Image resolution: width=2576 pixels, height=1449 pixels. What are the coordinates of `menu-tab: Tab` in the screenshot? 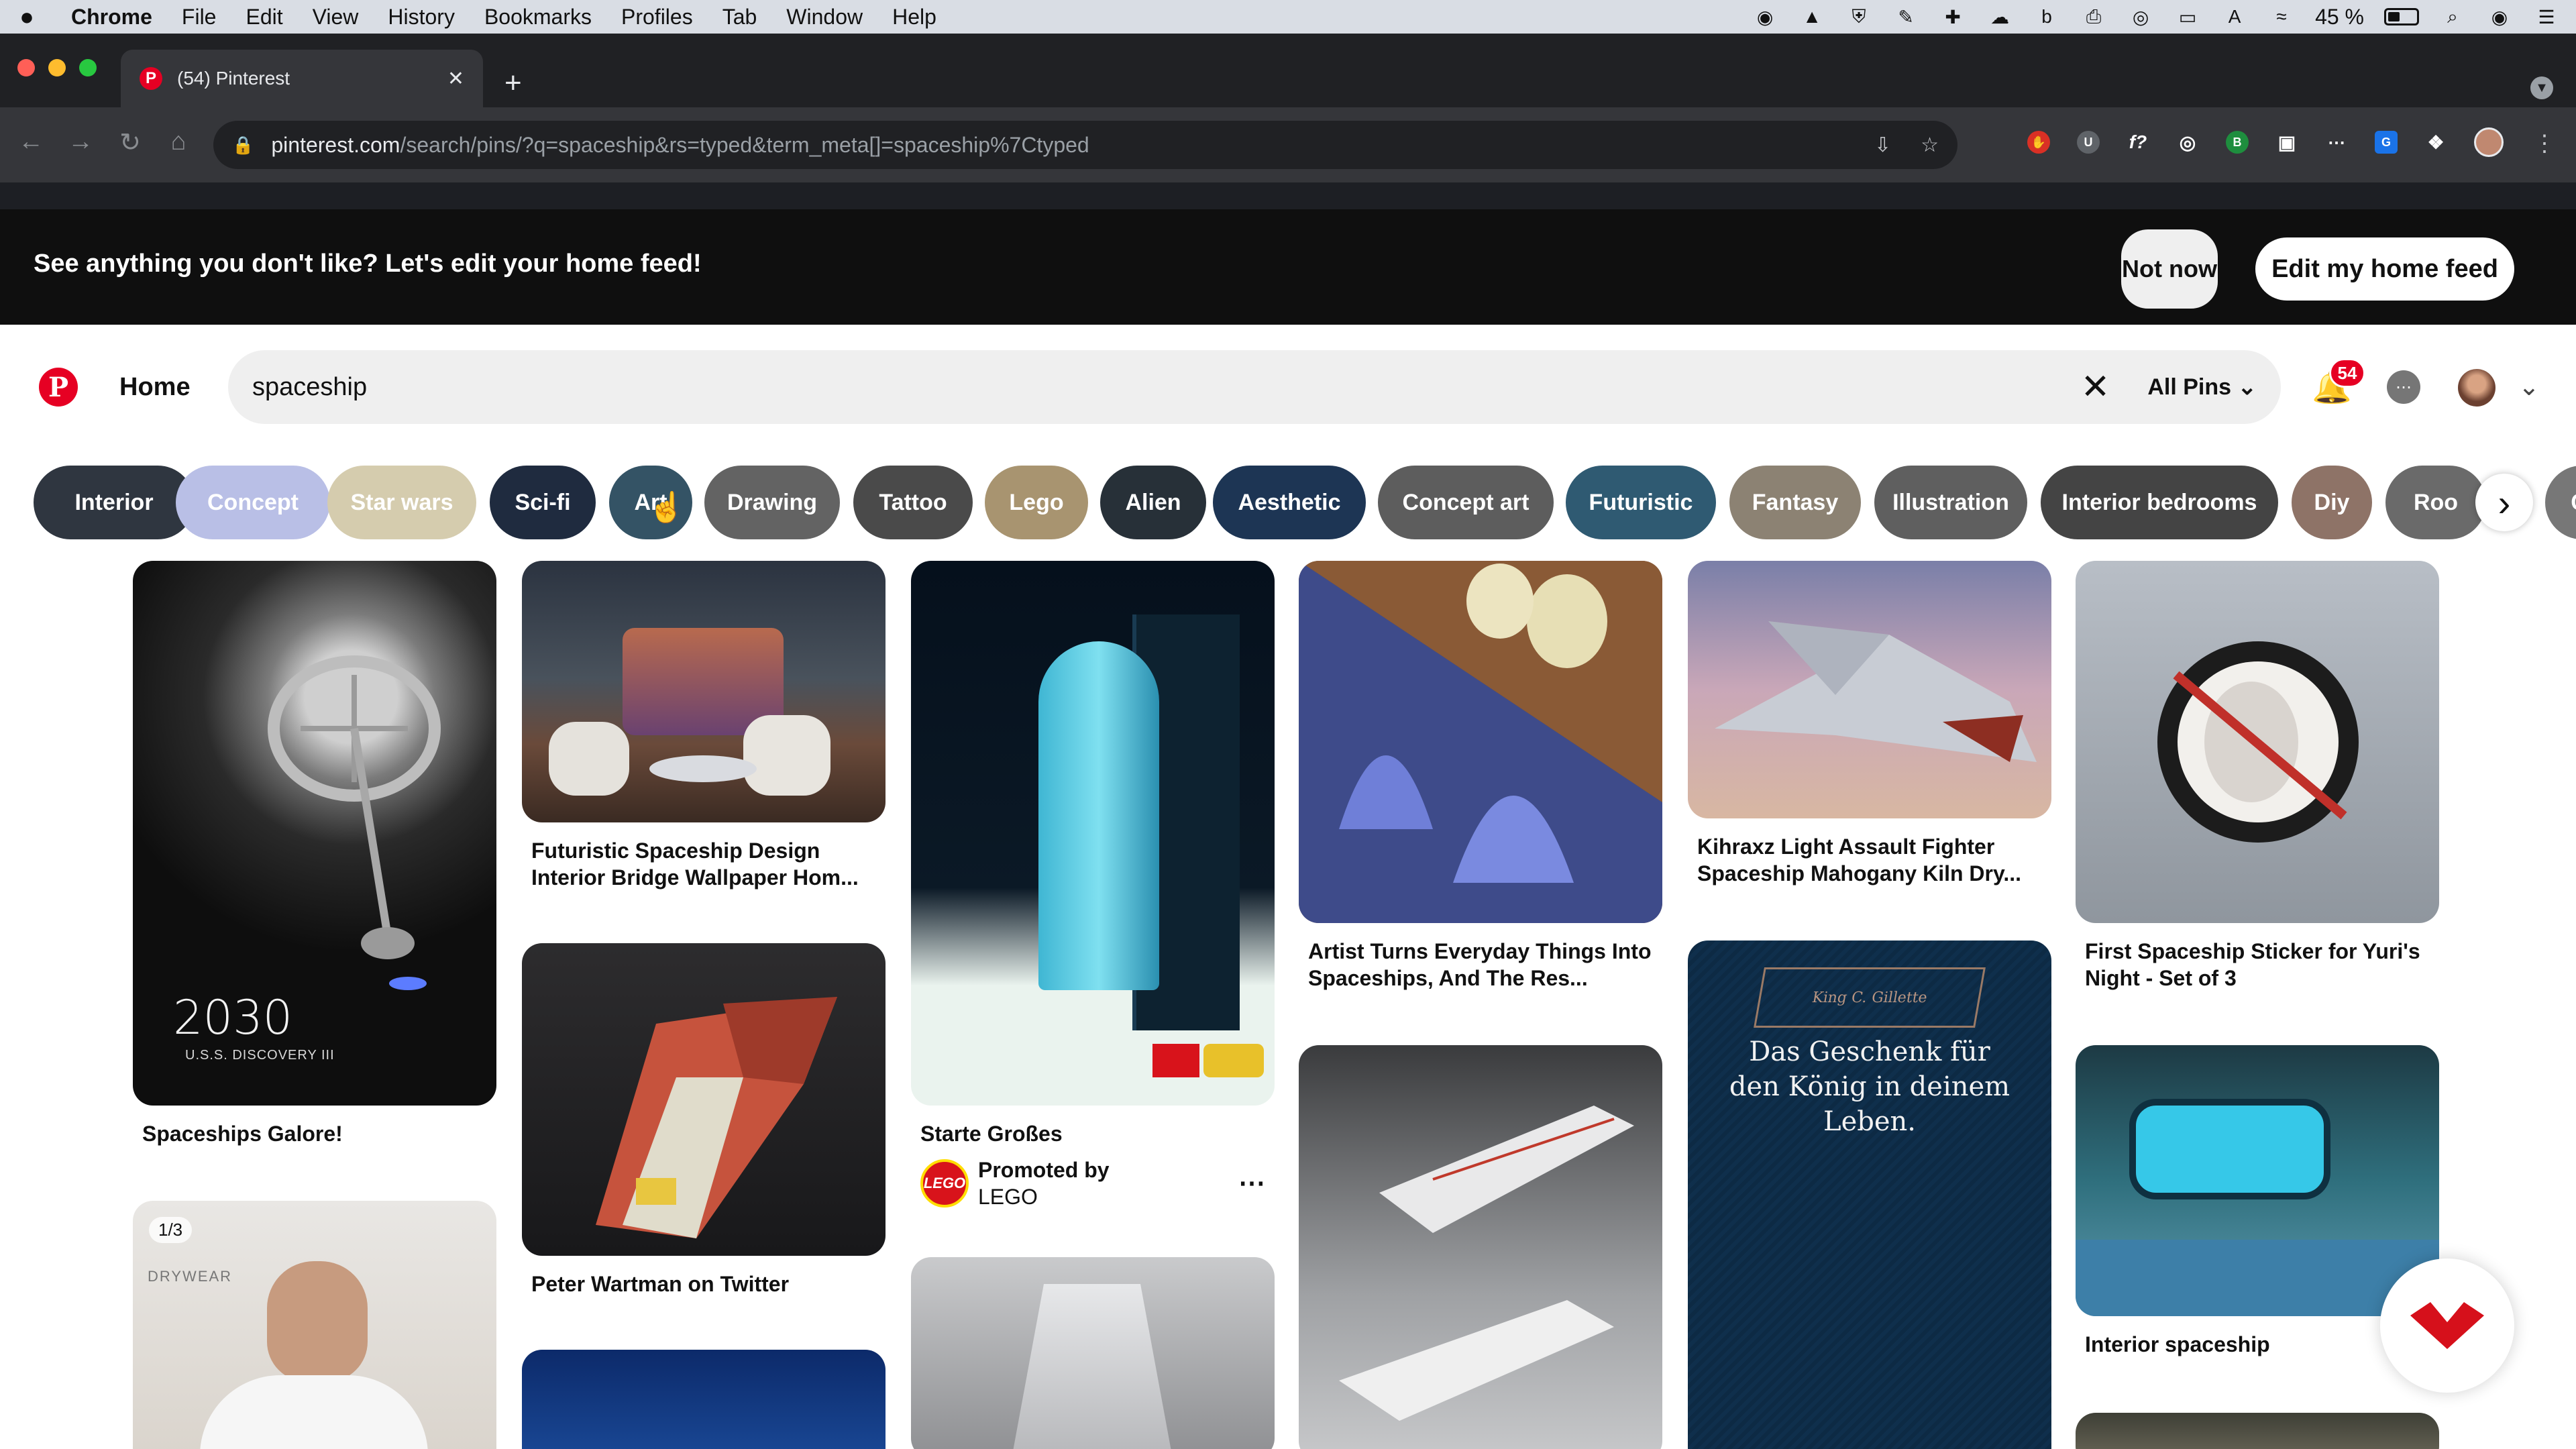 It's located at (739, 17).